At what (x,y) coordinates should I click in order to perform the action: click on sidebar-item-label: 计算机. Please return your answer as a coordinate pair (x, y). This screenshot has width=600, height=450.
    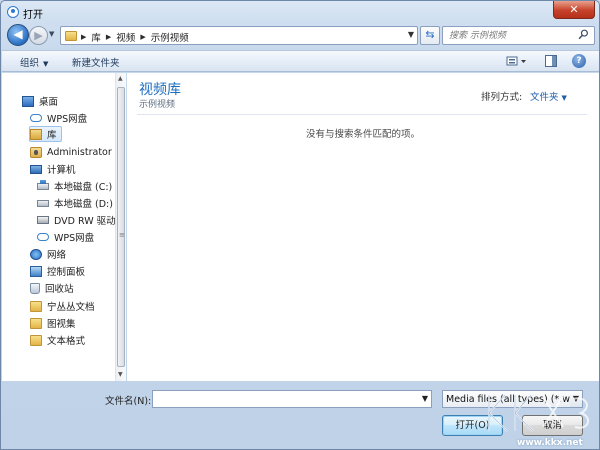
    Looking at the image, I should click on (61, 170).